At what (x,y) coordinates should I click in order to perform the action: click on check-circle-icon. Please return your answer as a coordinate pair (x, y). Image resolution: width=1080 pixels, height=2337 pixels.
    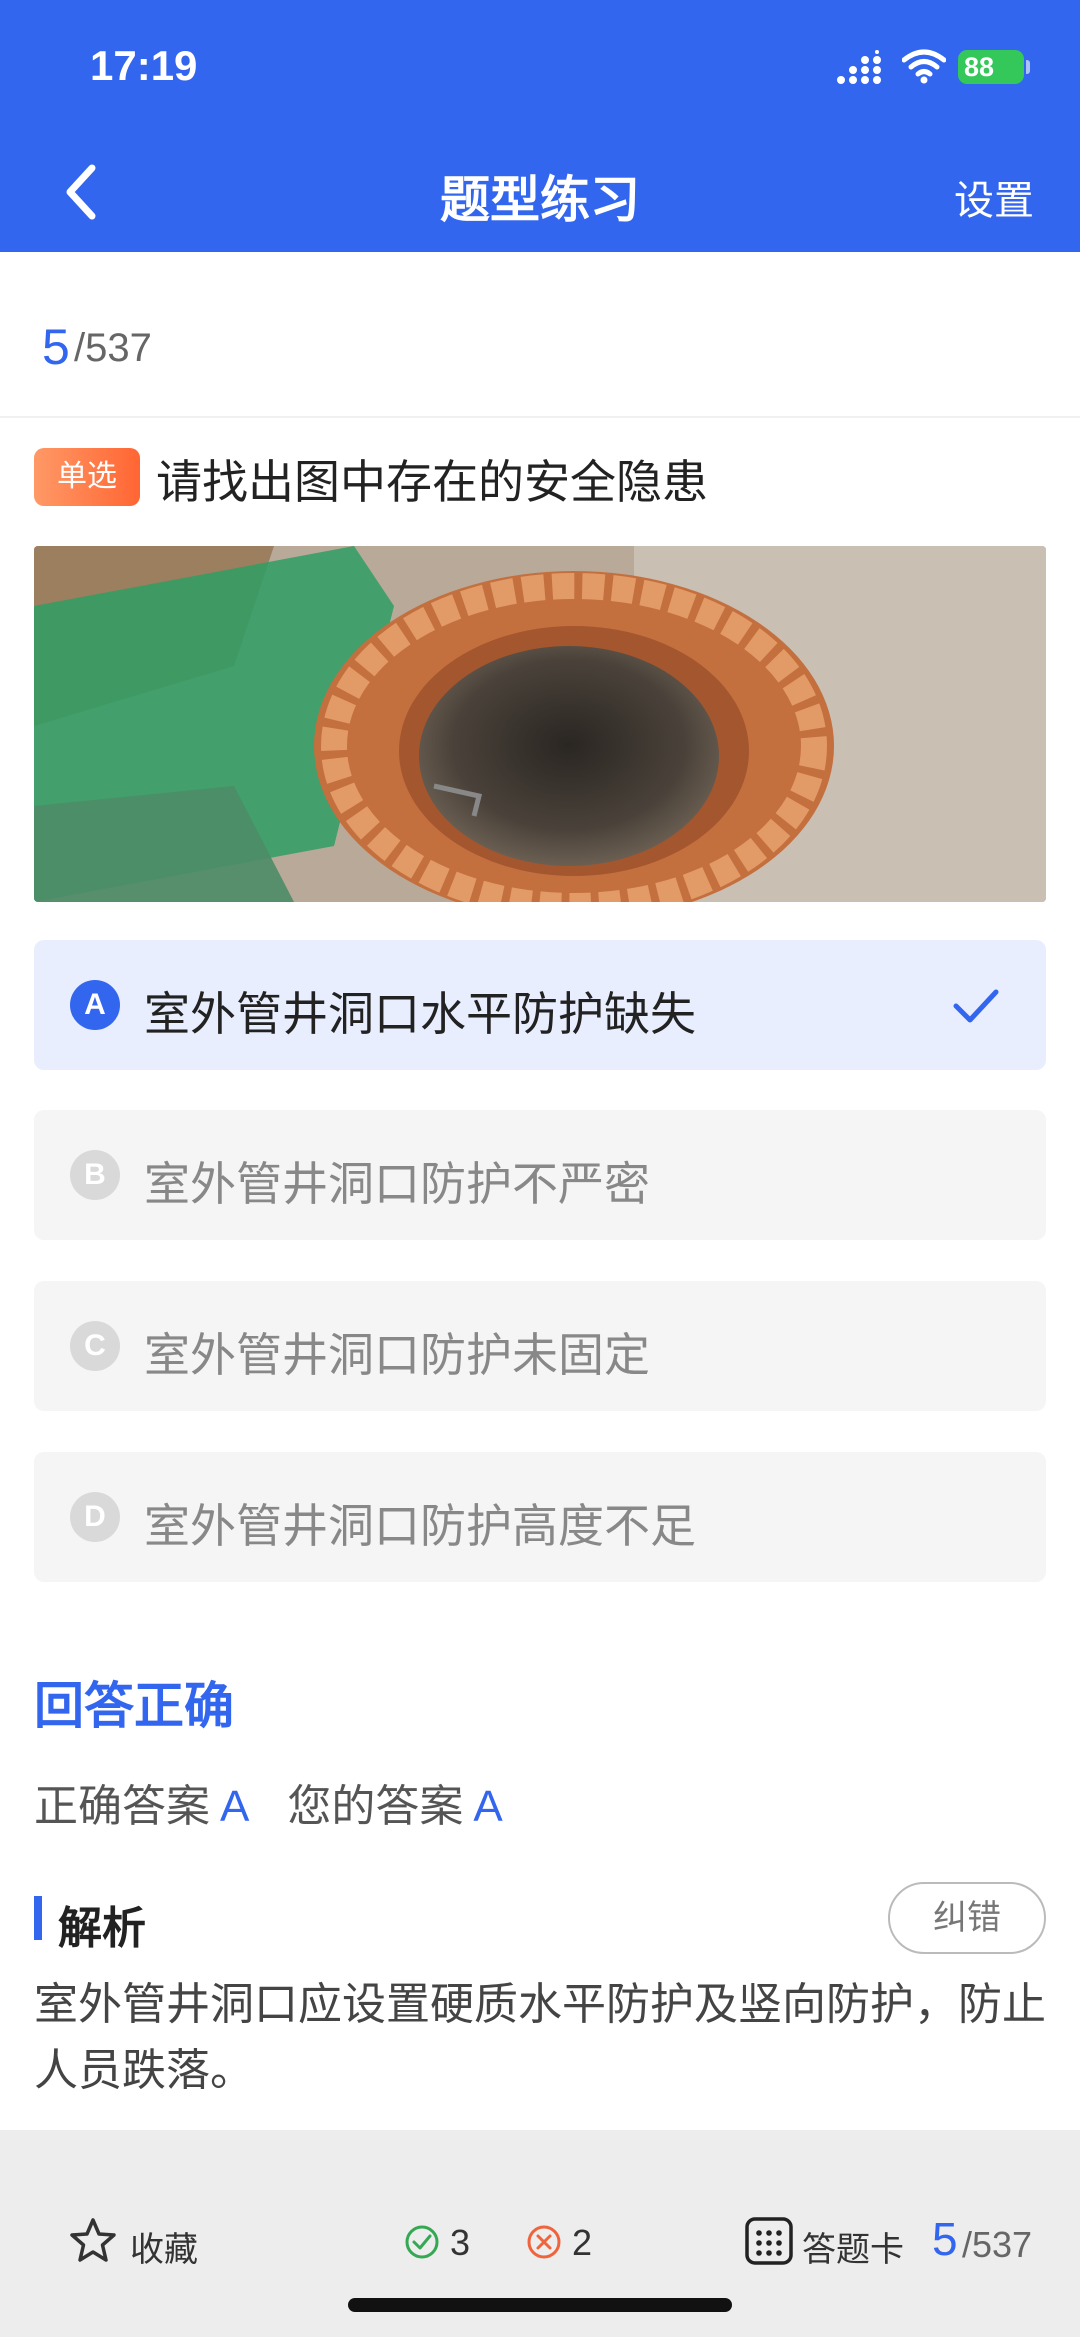
    Looking at the image, I should click on (422, 2242).